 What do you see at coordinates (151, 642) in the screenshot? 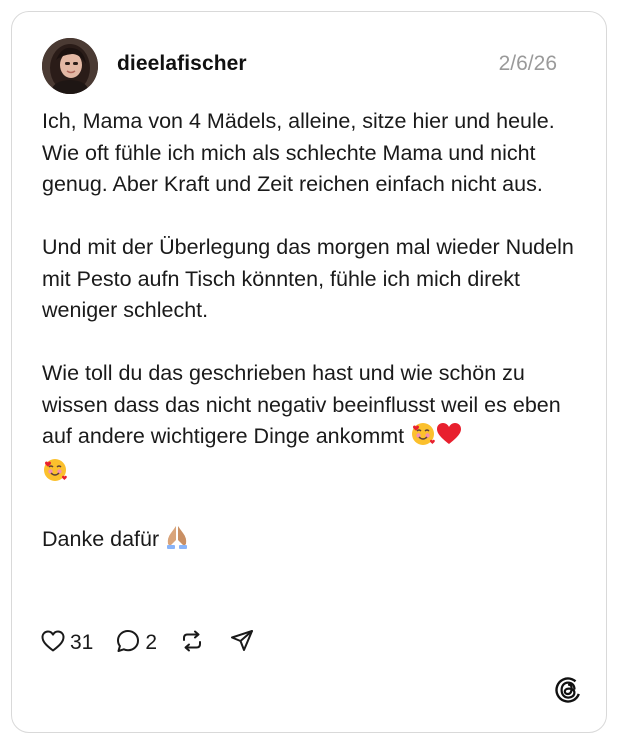
I see `reply-count: 2` at bounding box center [151, 642].